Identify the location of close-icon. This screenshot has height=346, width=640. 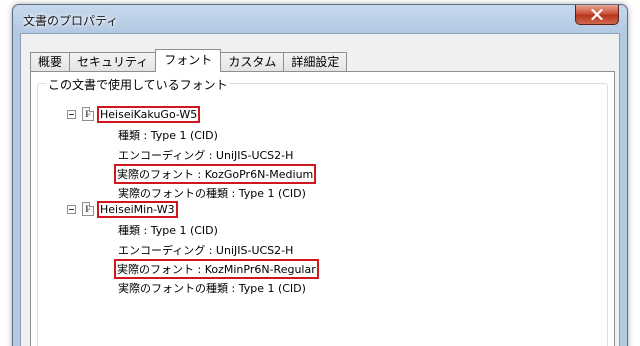
(597, 14).